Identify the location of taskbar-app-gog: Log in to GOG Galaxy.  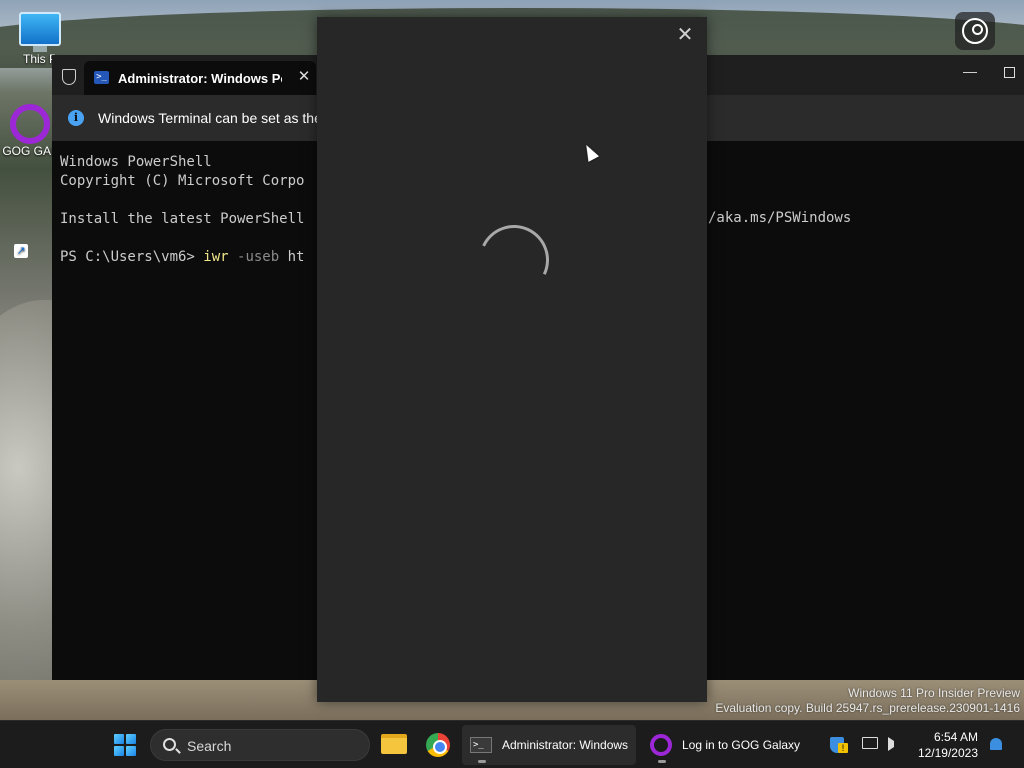
(725, 745).